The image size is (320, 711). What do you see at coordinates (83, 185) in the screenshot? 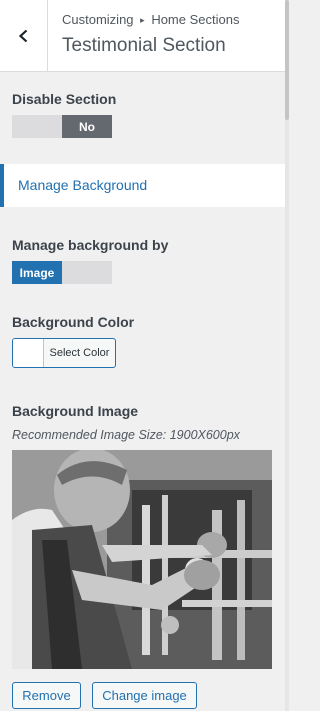
I see `manage-background-label: Manage Background` at bounding box center [83, 185].